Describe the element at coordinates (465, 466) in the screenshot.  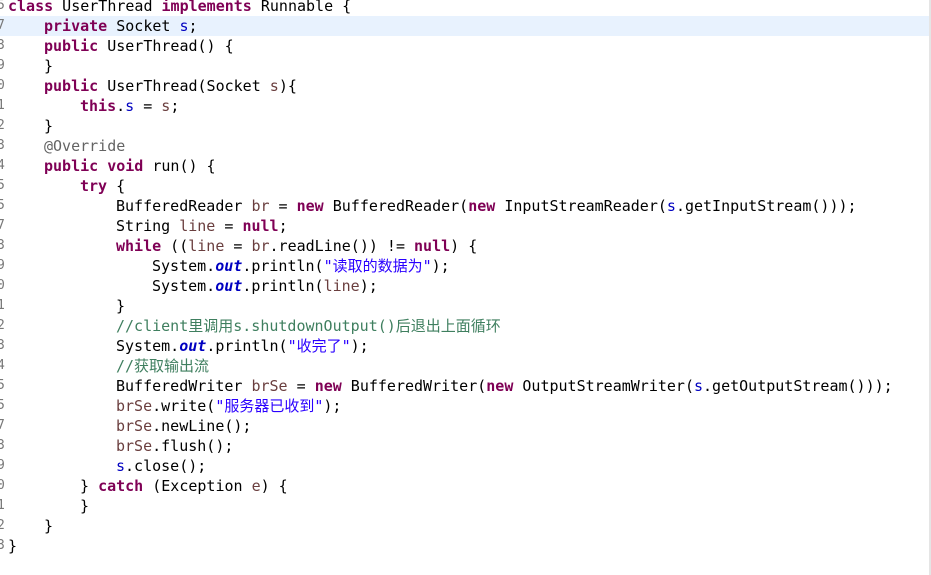
I see `code-line: 9 s.close();` at that location.